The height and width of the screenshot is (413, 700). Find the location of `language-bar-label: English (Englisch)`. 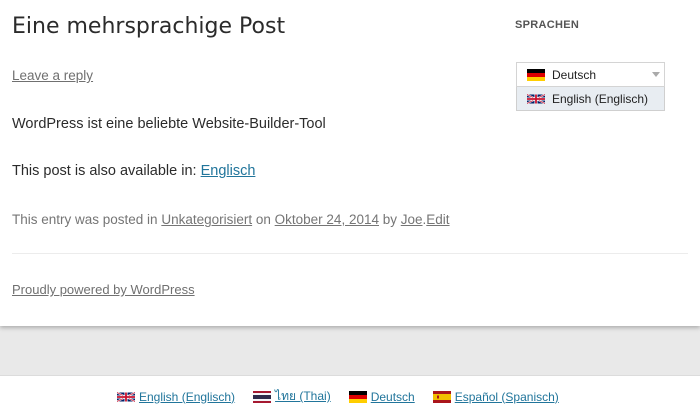

language-bar-label: English (Englisch) is located at coordinates (187, 396).